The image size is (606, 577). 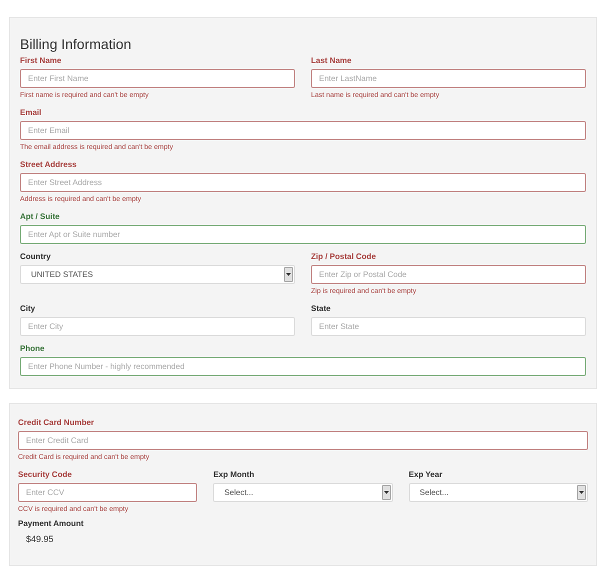 What do you see at coordinates (40, 217) in the screenshot?
I see `field-label: Apt / Suite` at bounding box center [40, 217].